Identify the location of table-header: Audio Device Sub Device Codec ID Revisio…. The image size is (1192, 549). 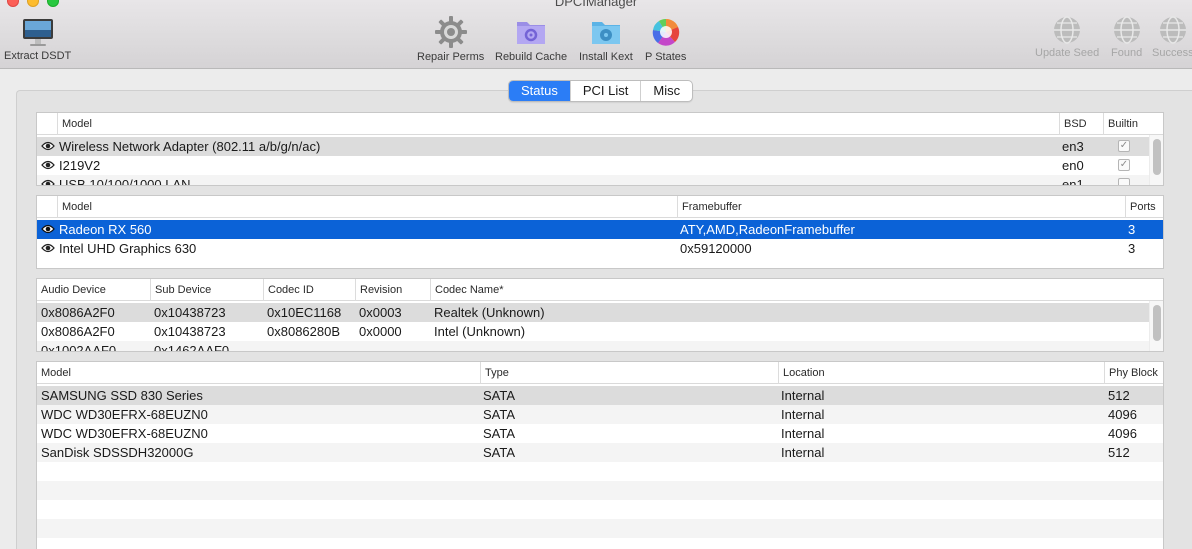
(600, 290).